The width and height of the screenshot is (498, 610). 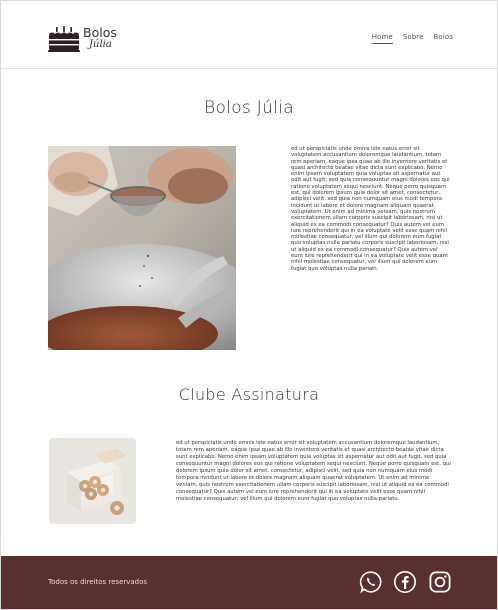 I want to click on nav-home-link: Home, so click(x=382, y=38).